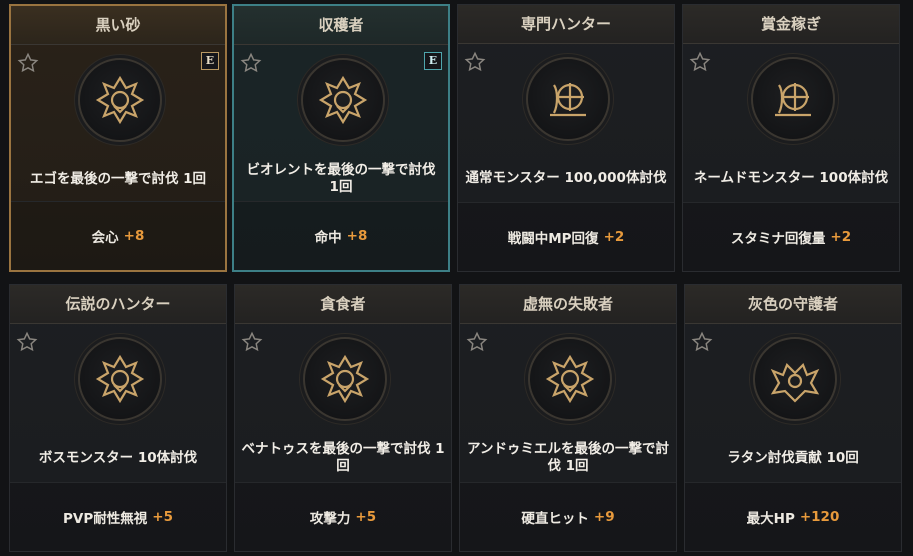 This screenshot has height=556, width=913. I want to click on unlock-condition: ビオレントを最後の一撃で討伐 1回, so click(341, 178).